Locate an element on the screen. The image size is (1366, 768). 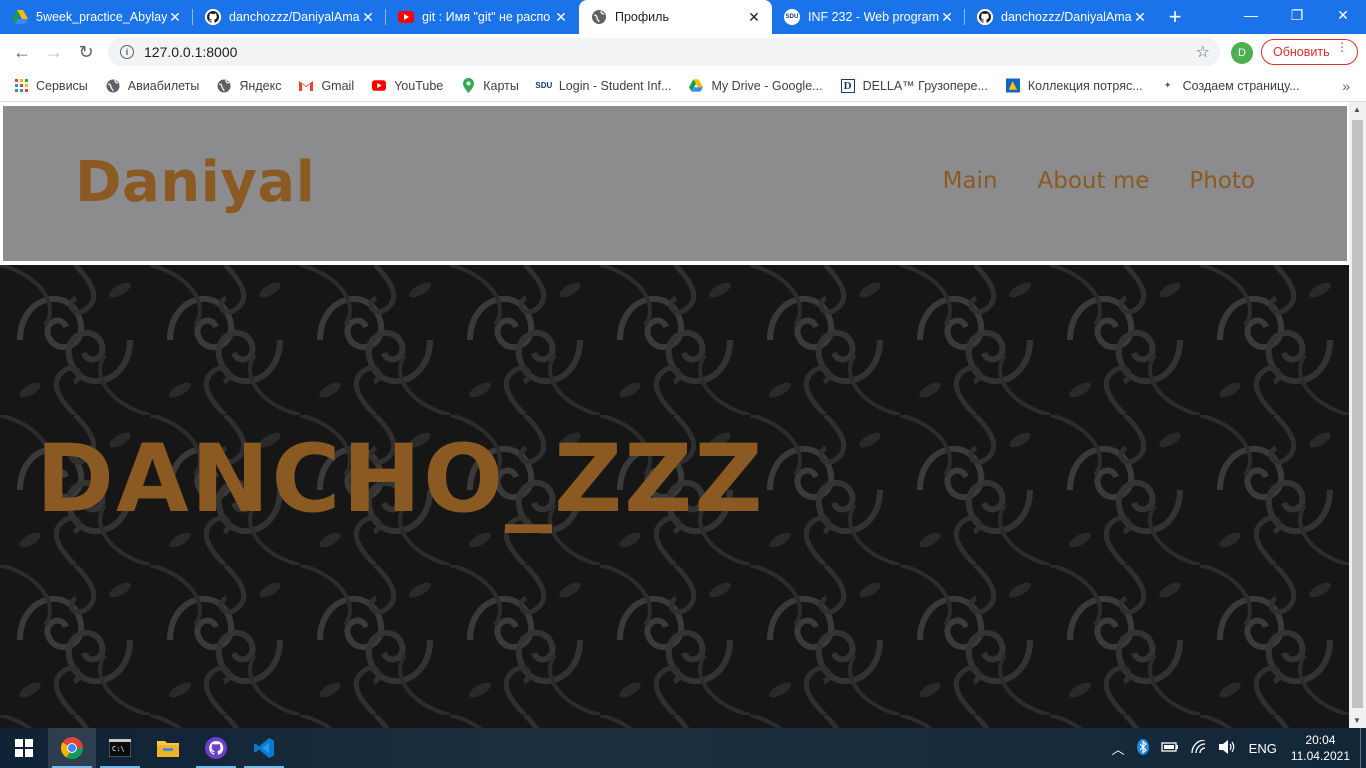
file-explorer-icon is located at coordinates (168, 748).